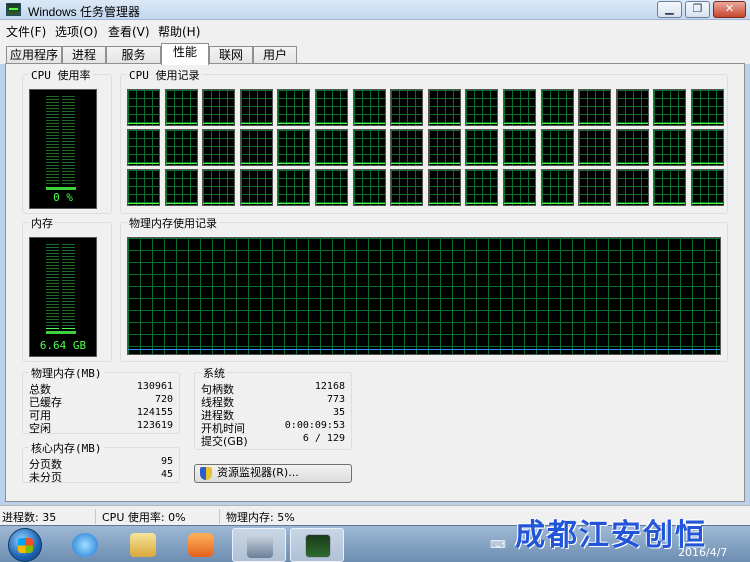 The height and width of the screenshot is (562, 750). What do you see at coordinates (273, 427) in the screenshot?
I see `stat-row-uptime: 开机时间 0:00:09:53` at bounding box center [273, 427].